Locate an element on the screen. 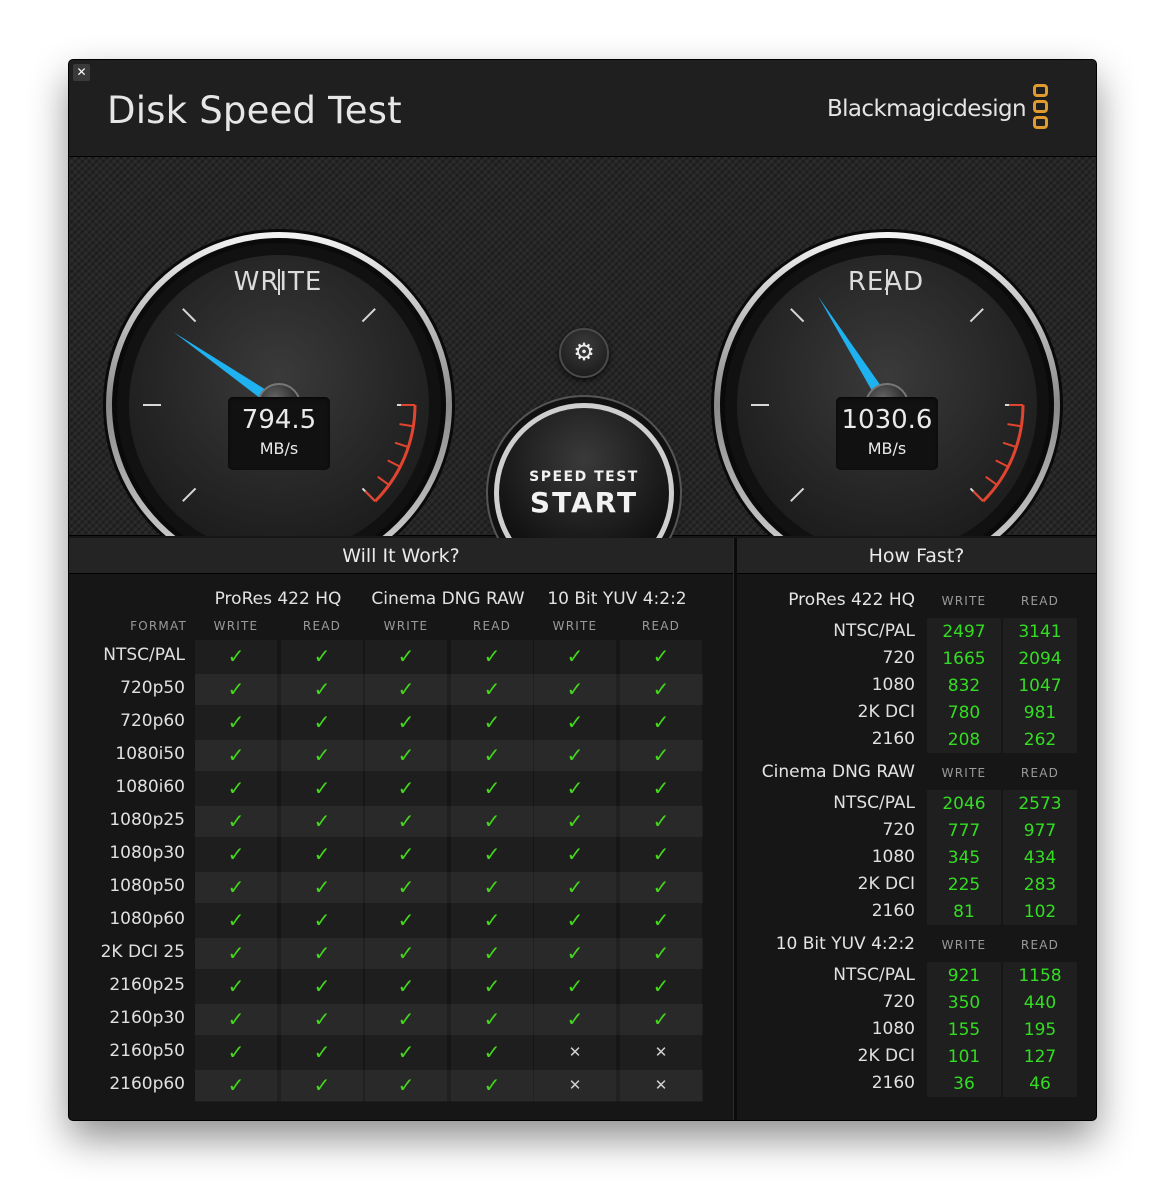  how-fast-group-title: ProRes 422 HQ is located at coordinates (851, 600).